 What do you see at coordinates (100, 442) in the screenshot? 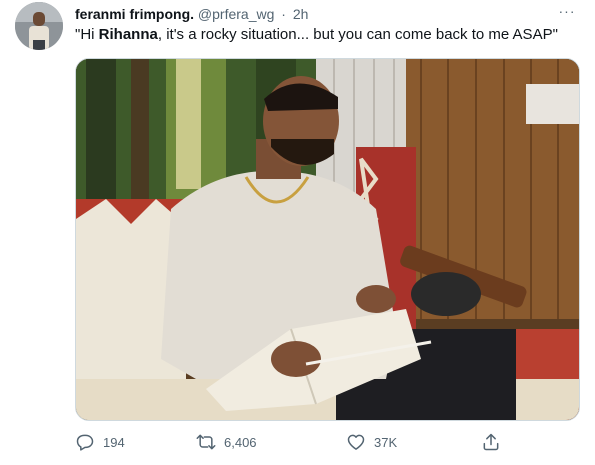
I see `reply-button: 194` at bounding box center [100, 442].